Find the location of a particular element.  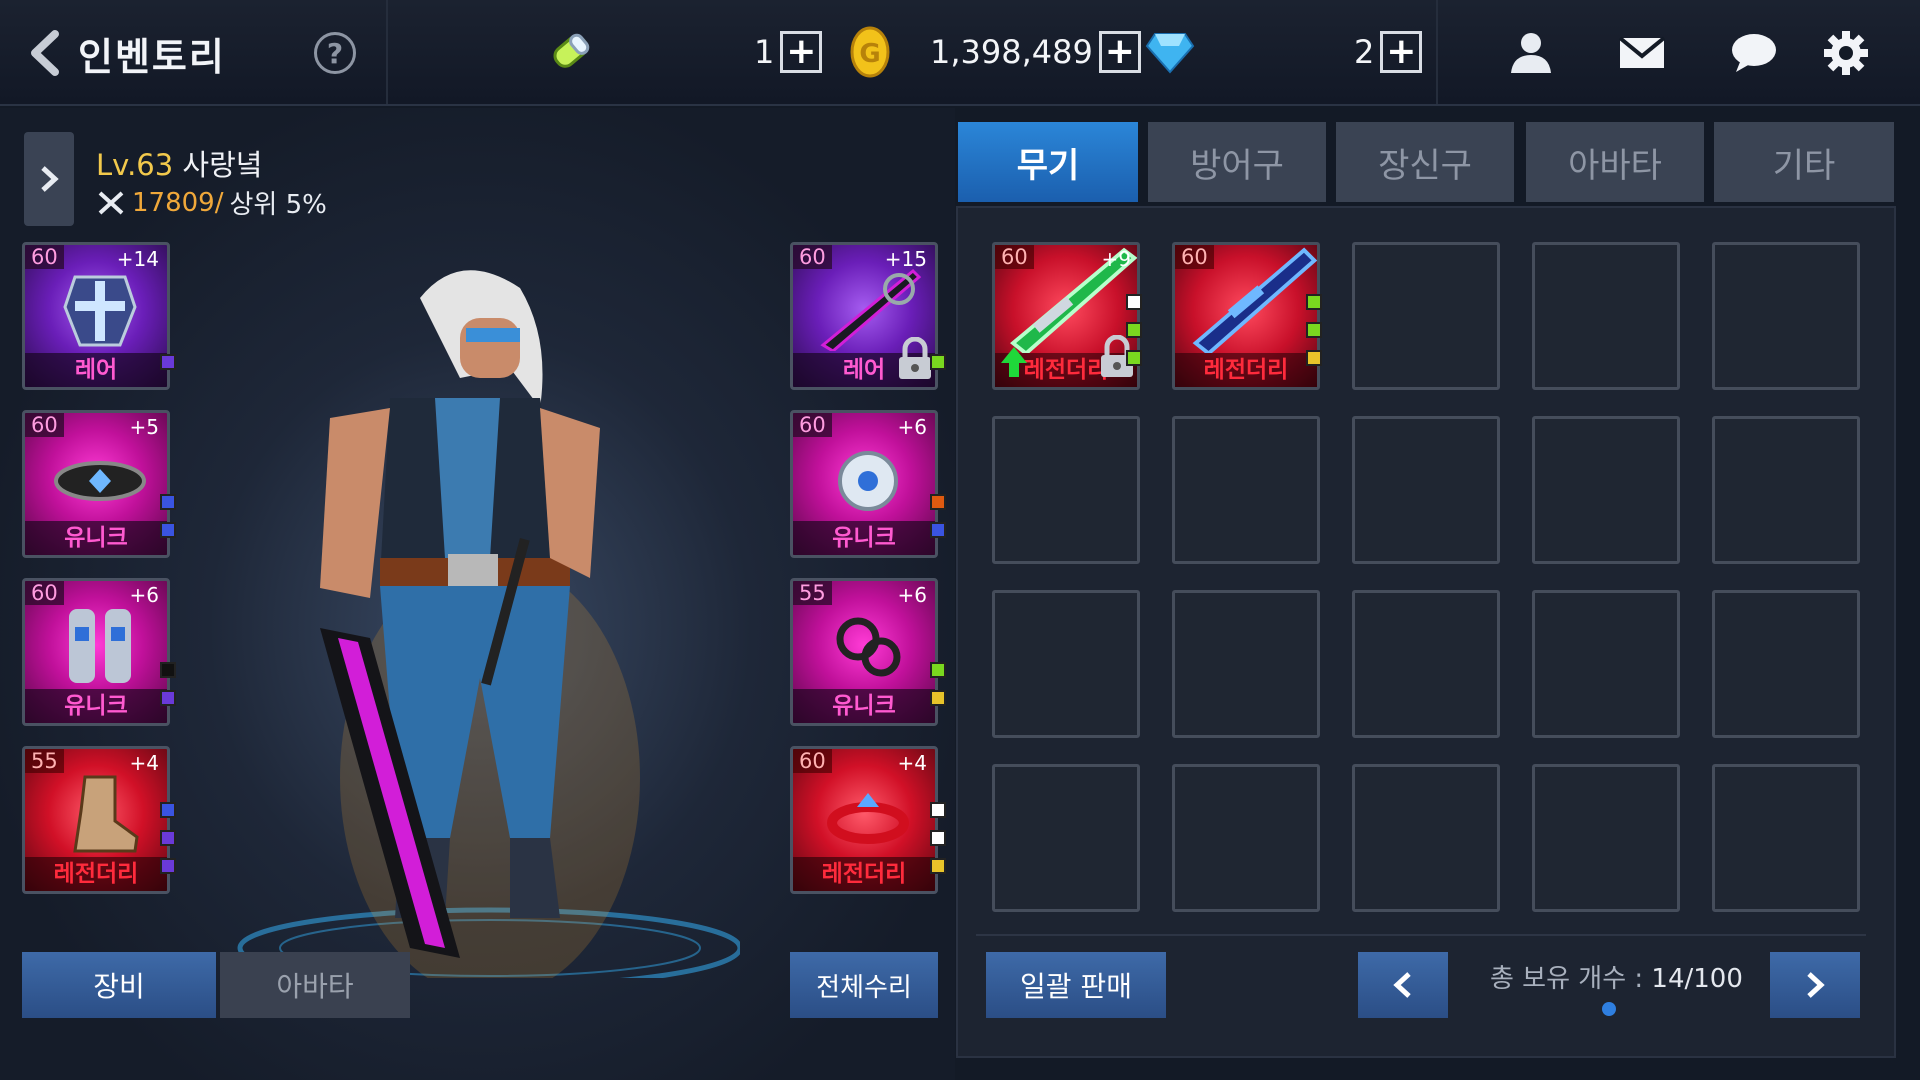

tab-accessory: 장신구 is located at coordinates (1425, 162).